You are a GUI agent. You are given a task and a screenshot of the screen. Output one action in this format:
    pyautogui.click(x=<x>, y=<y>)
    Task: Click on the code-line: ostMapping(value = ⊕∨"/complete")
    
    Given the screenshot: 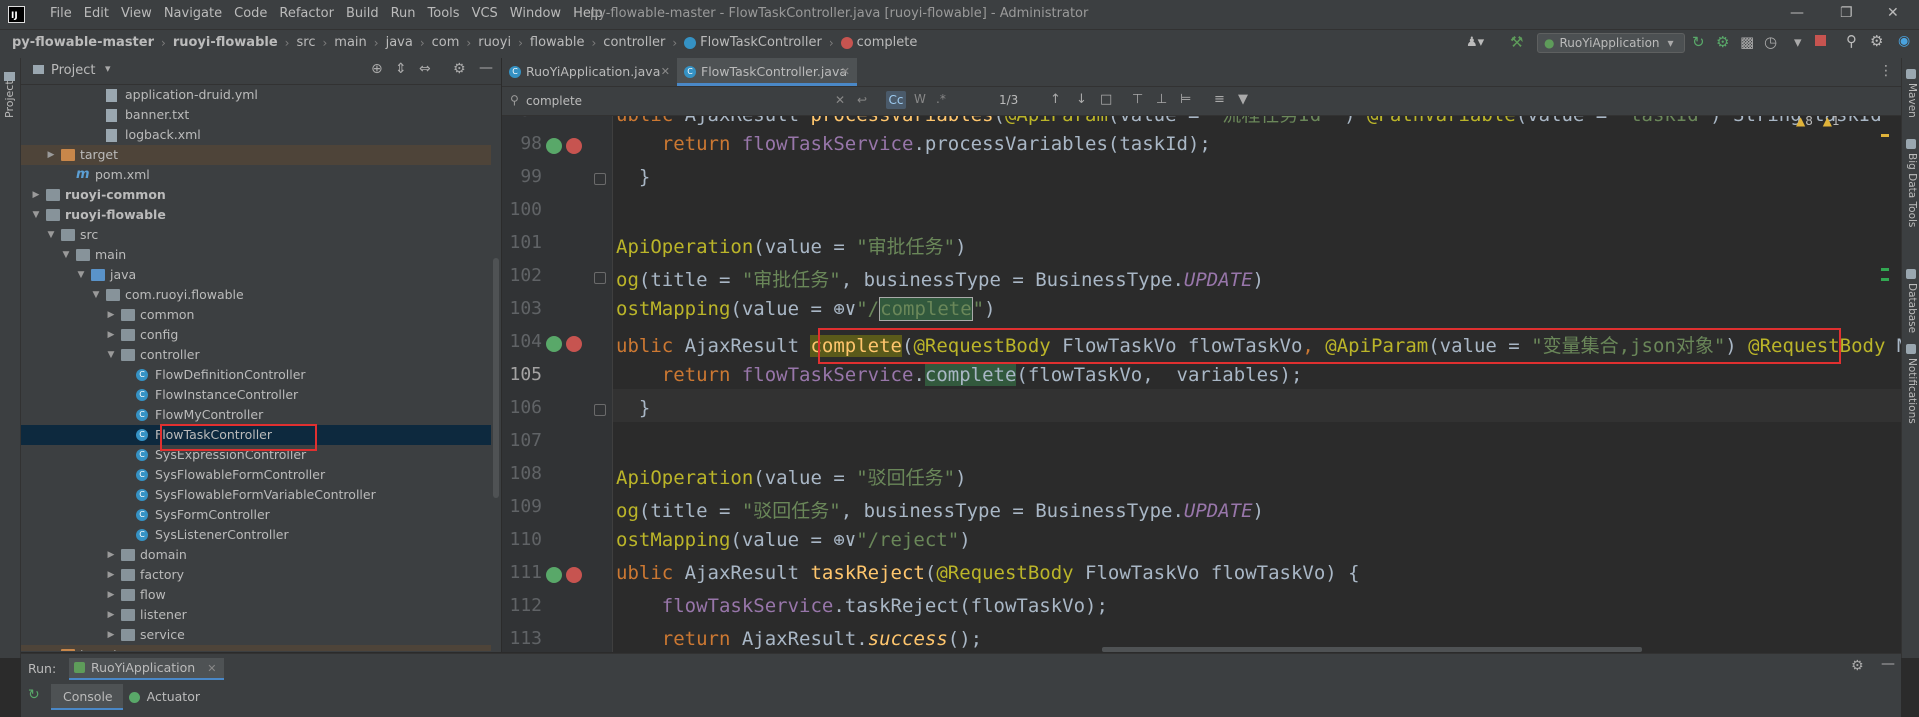 What is the action you would take?
    pyautogui.click(x=806, y=309)
    